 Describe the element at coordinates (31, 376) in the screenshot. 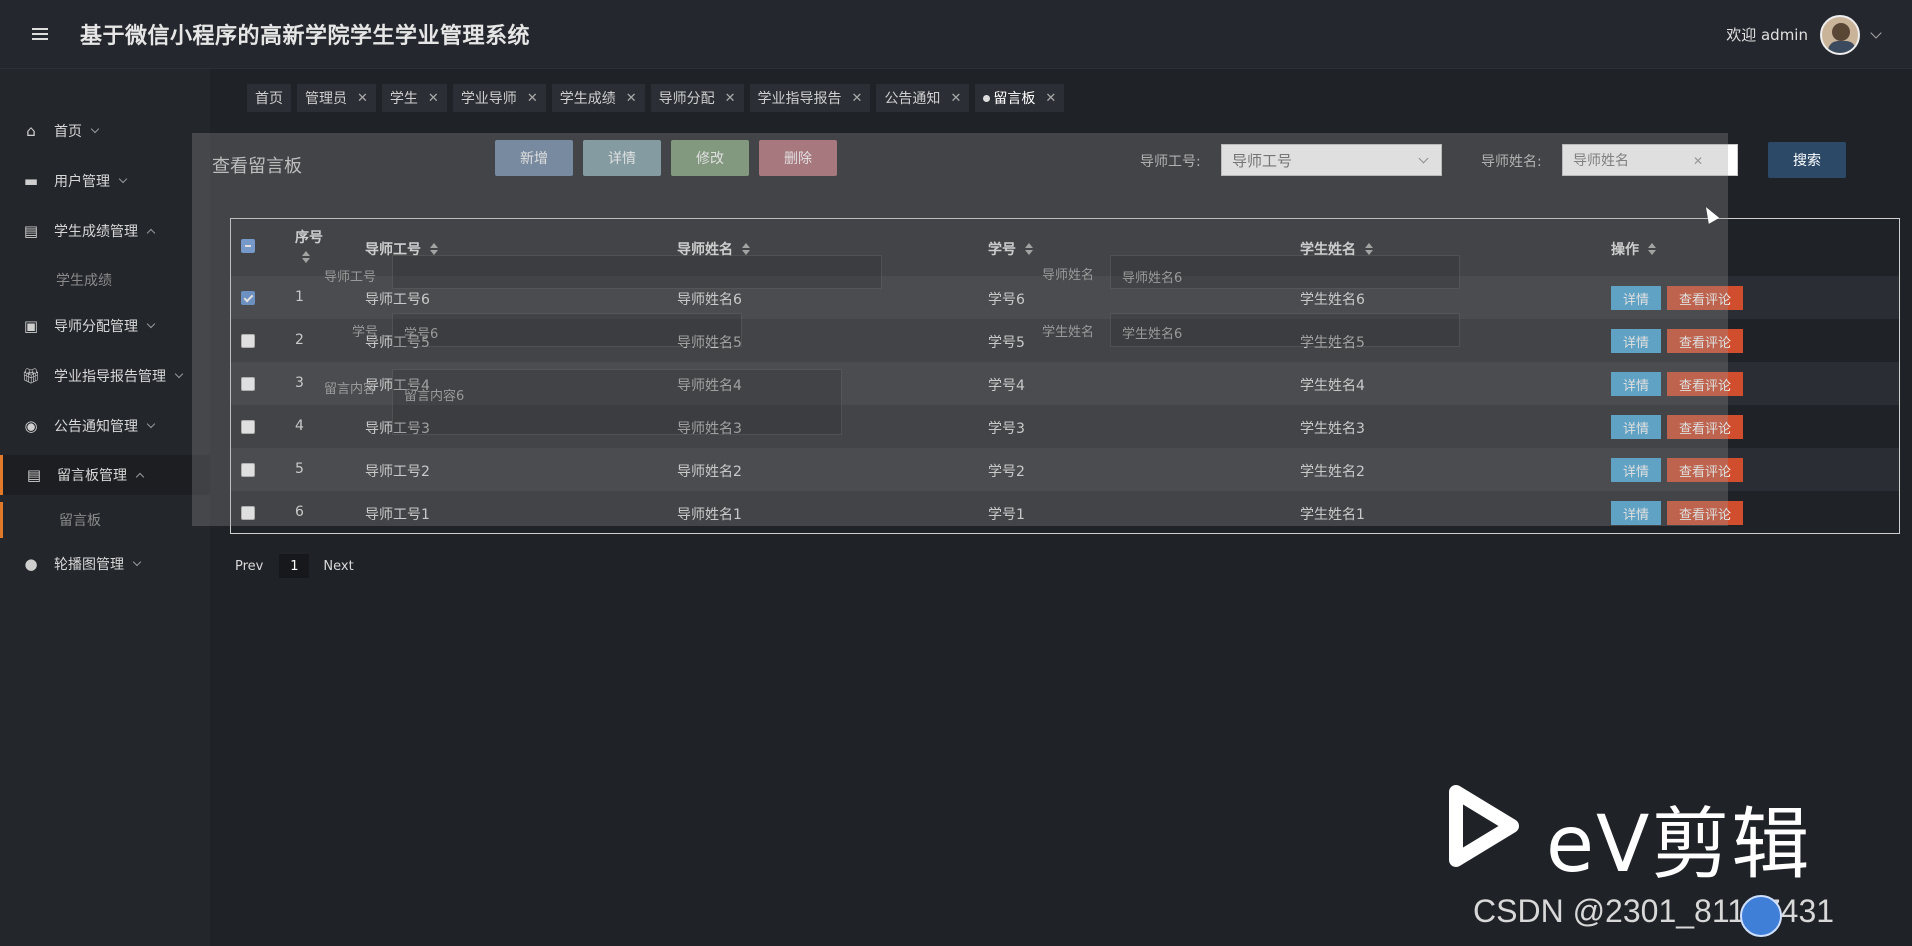

I see `gift-icon: 🎁︎` at that location.